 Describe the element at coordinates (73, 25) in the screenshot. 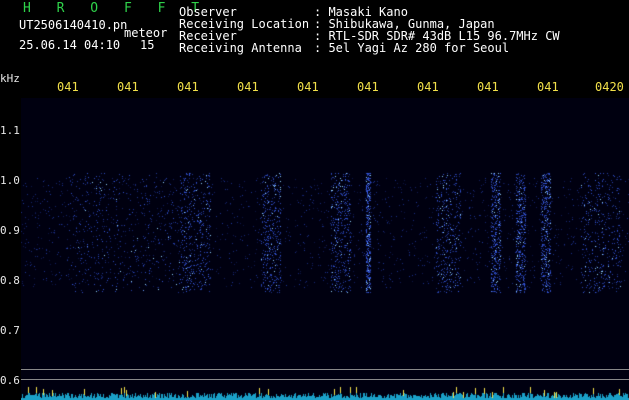

I see `file-name: UT2506140410.pn` at that location.